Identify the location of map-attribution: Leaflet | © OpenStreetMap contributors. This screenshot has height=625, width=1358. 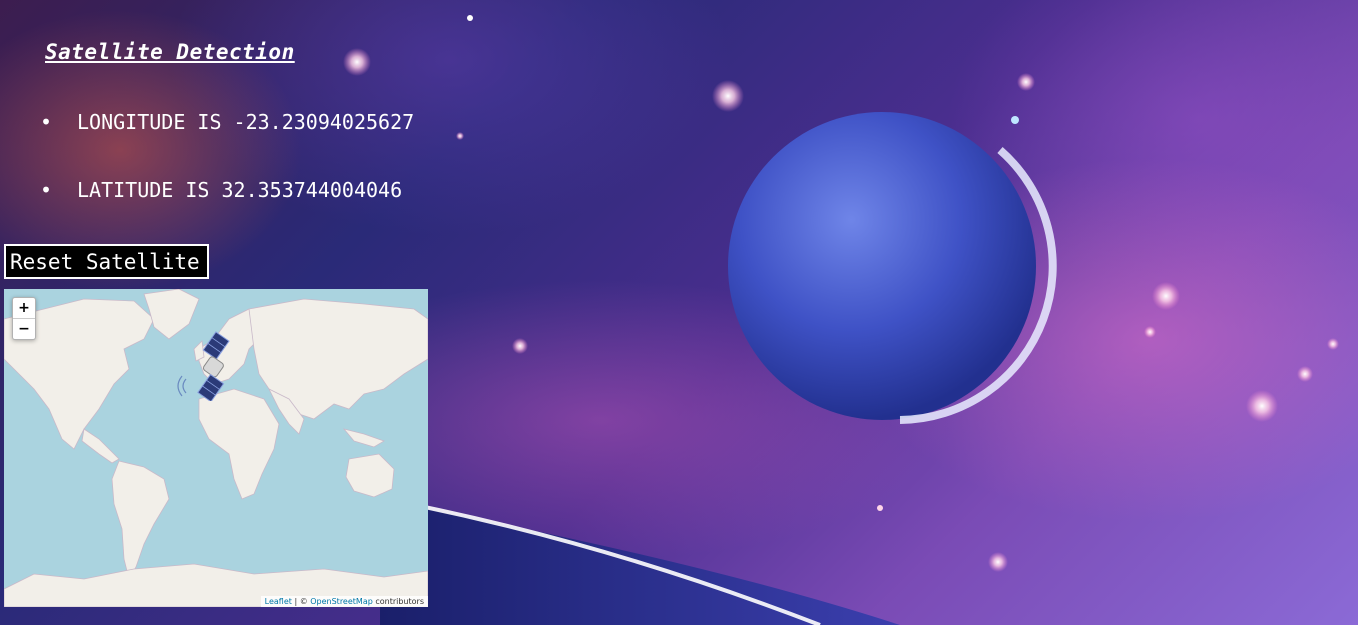
(344, 601).